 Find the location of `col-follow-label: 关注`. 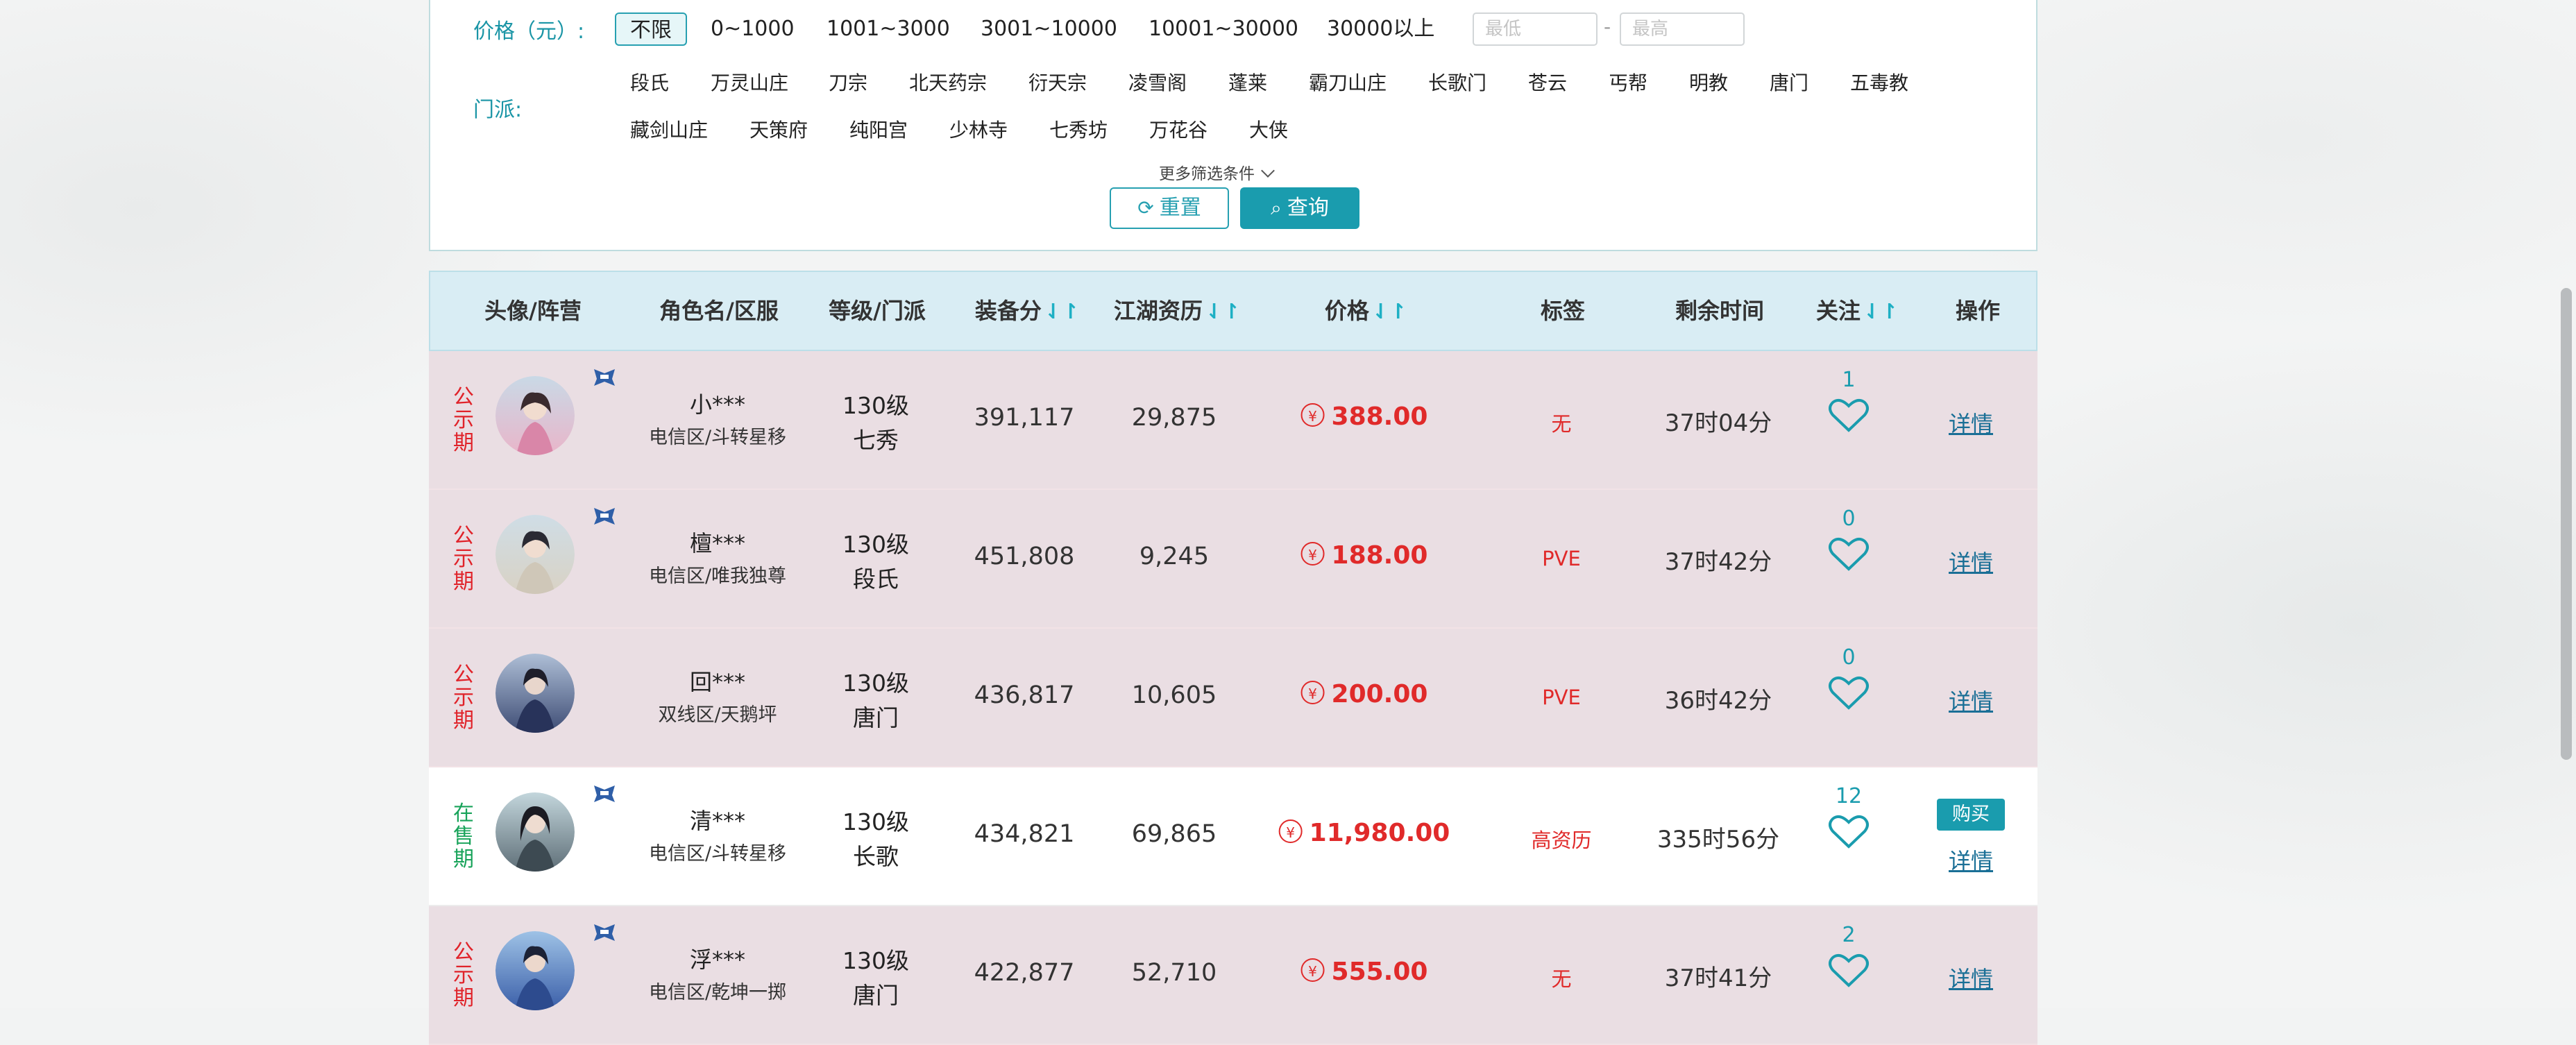

col-follow-label: 关注 is located at coordinates (1838, 311).